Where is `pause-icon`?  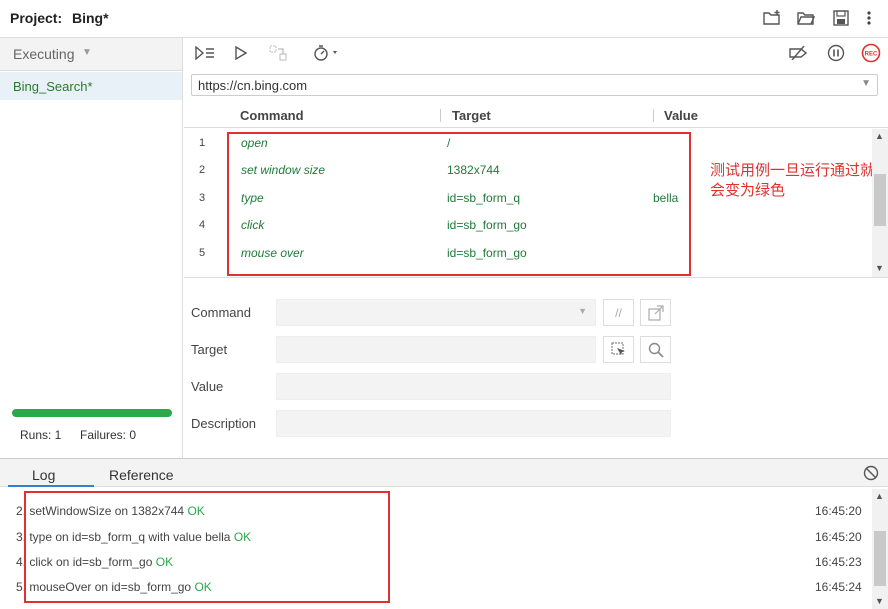
pause-icon is located at coordinates (836, 53).